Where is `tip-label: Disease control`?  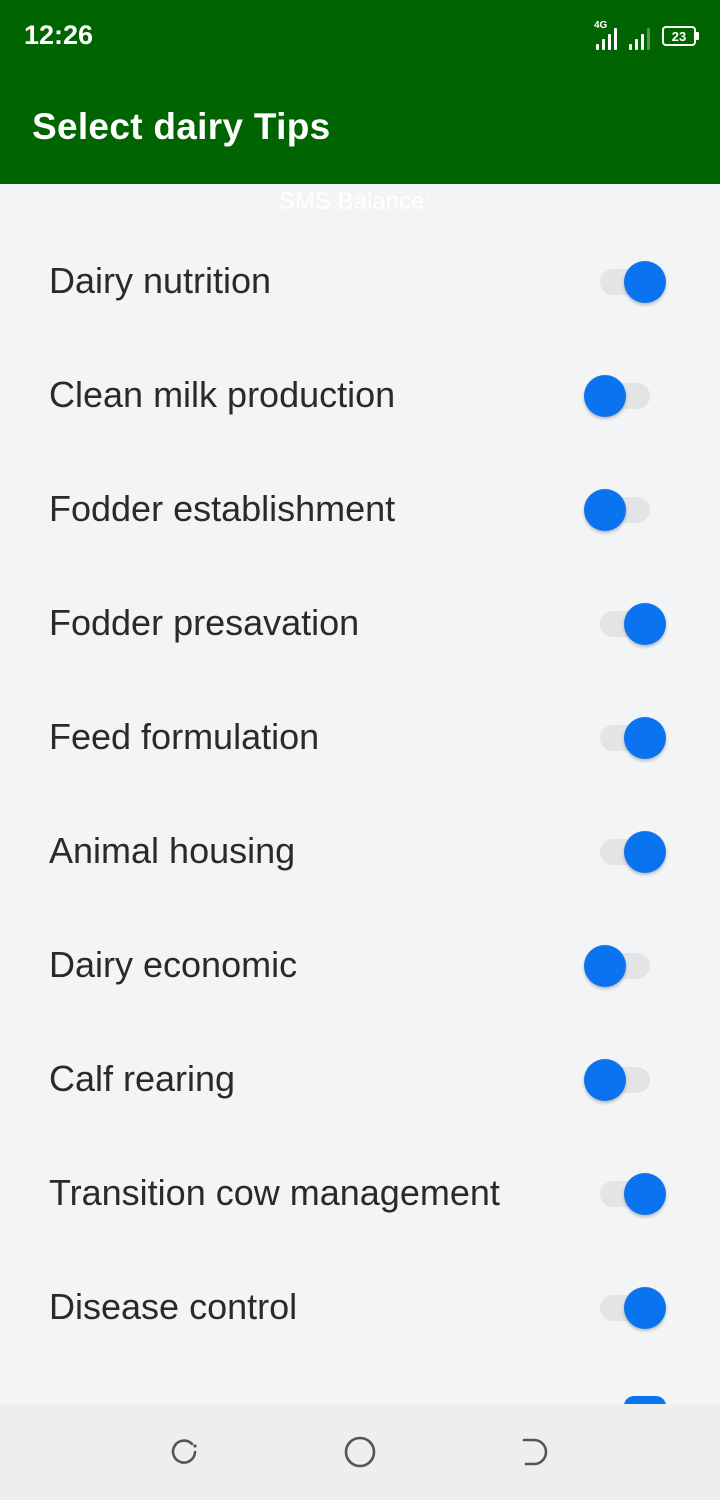
tip-label: Disease control is located at coordinates (173, 1306).